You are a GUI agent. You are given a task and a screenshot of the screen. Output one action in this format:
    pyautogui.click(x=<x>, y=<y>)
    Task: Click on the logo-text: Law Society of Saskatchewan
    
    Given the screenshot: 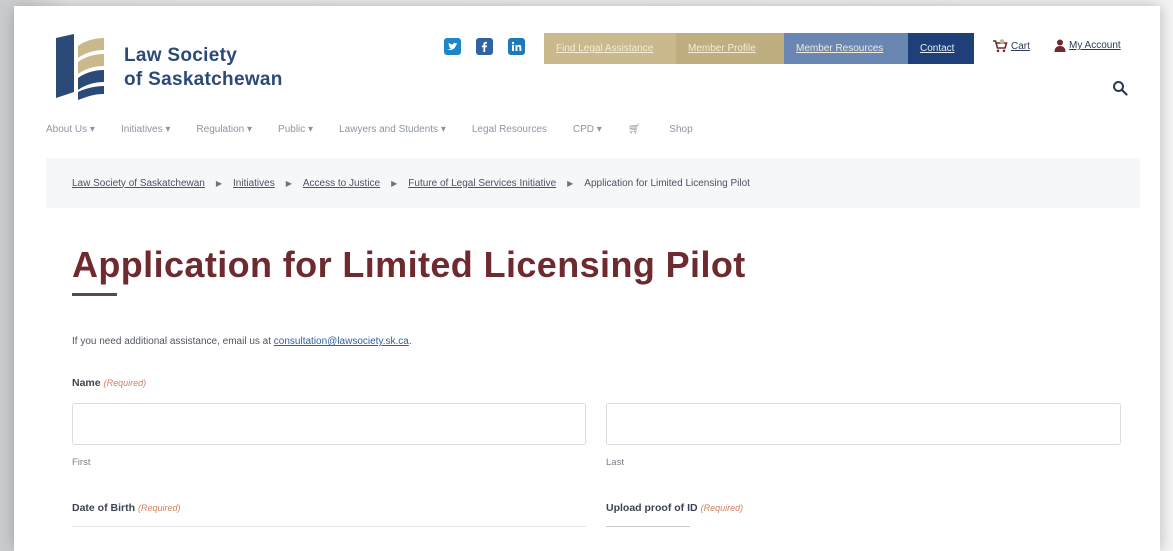 What is the action you would take?
    pyautogui.click(x=203, y=68)
    